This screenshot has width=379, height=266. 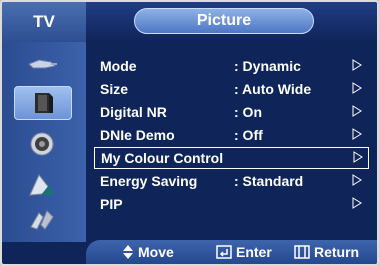 What do you see at coordinates (42, 184) in the screenshot?
I see `channel-icon` at bounding box center [42, 184].